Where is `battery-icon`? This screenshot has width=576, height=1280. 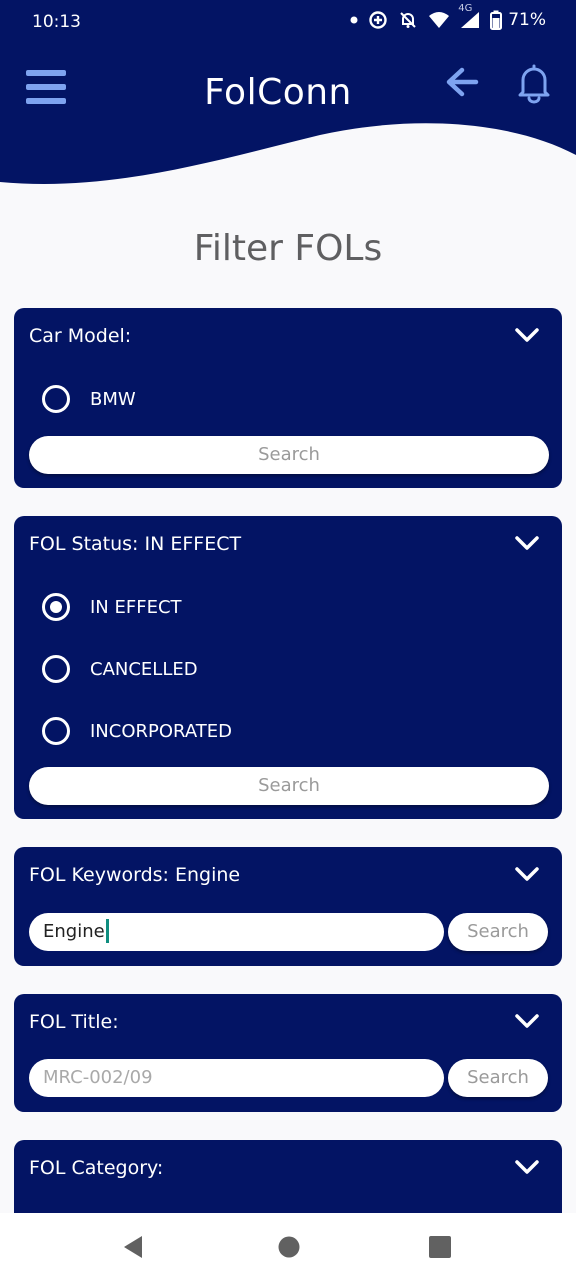 battery-icon is located at coordinates (496, 20).